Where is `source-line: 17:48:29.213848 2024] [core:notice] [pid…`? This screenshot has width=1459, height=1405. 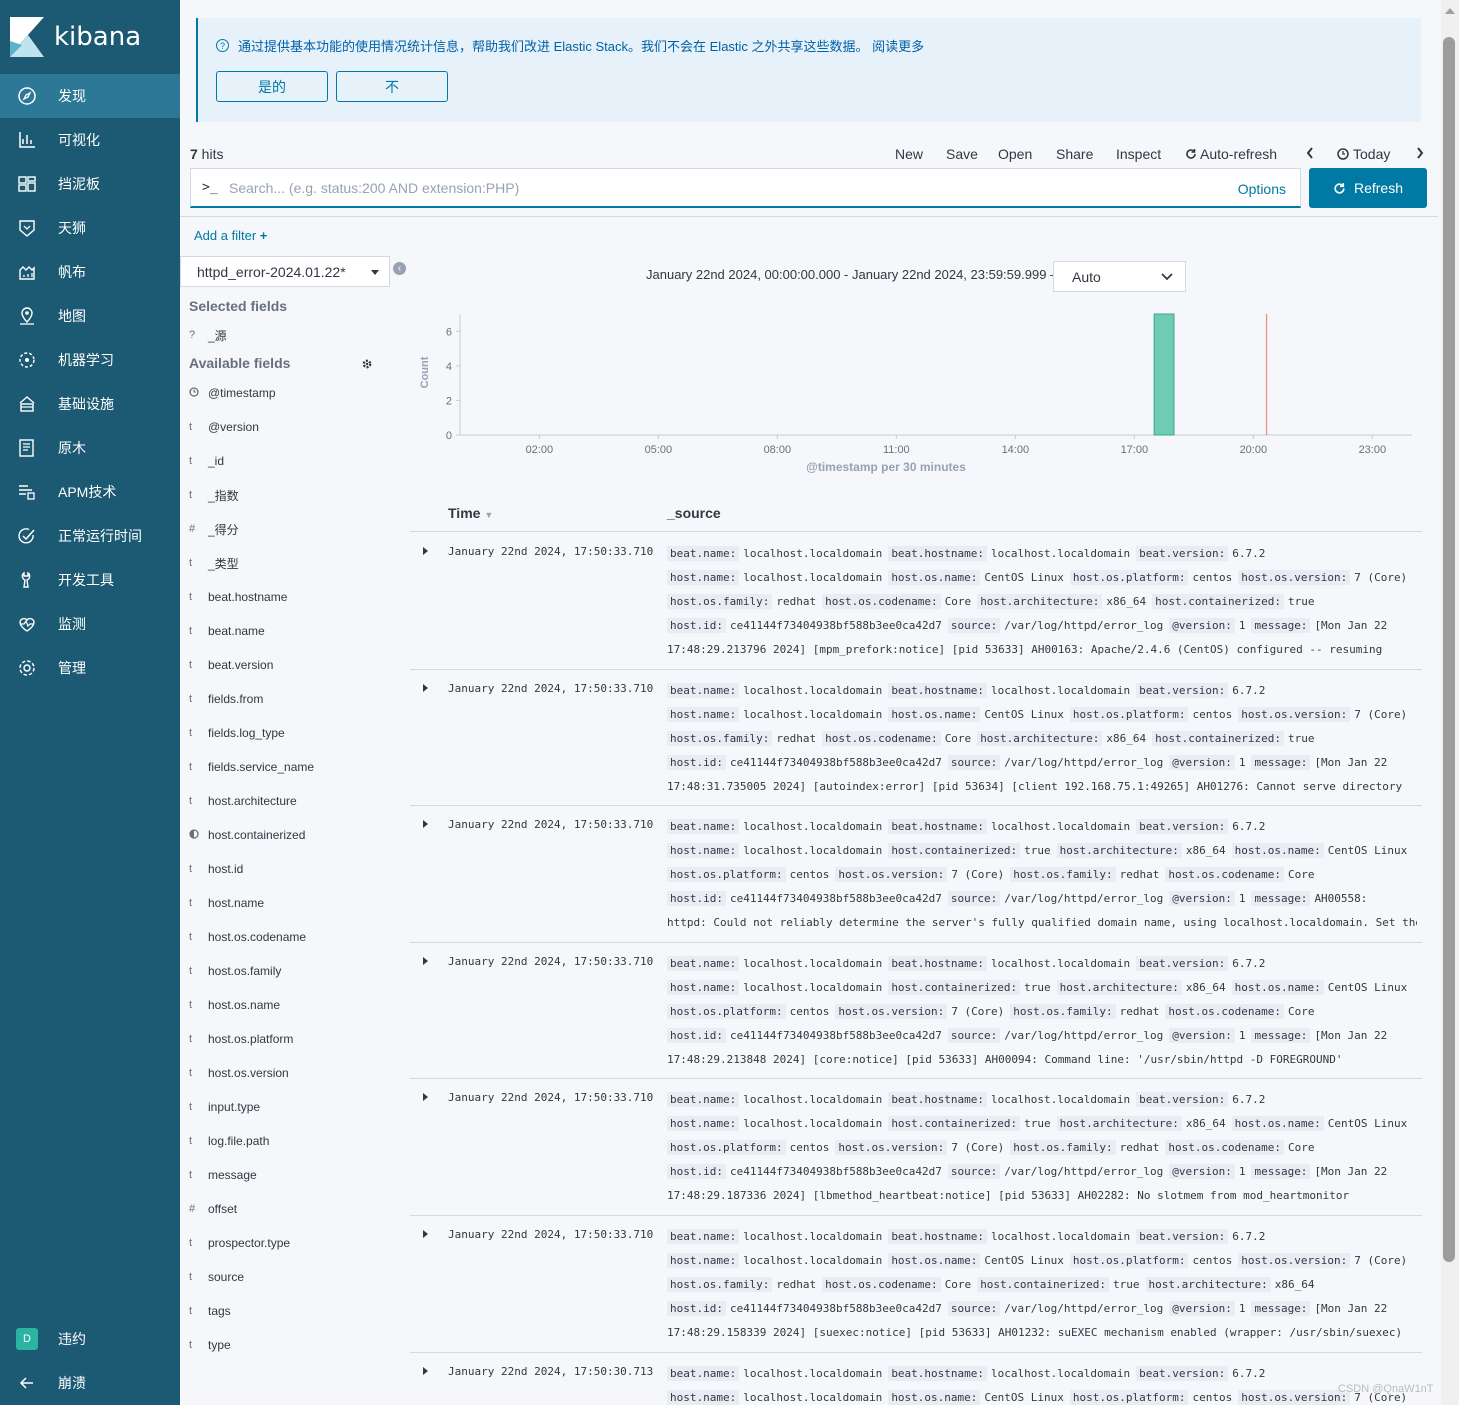
source-line: 17:48:29.213848 2024] [core:notice] [pid… is located at coordinates (1042, 1060).